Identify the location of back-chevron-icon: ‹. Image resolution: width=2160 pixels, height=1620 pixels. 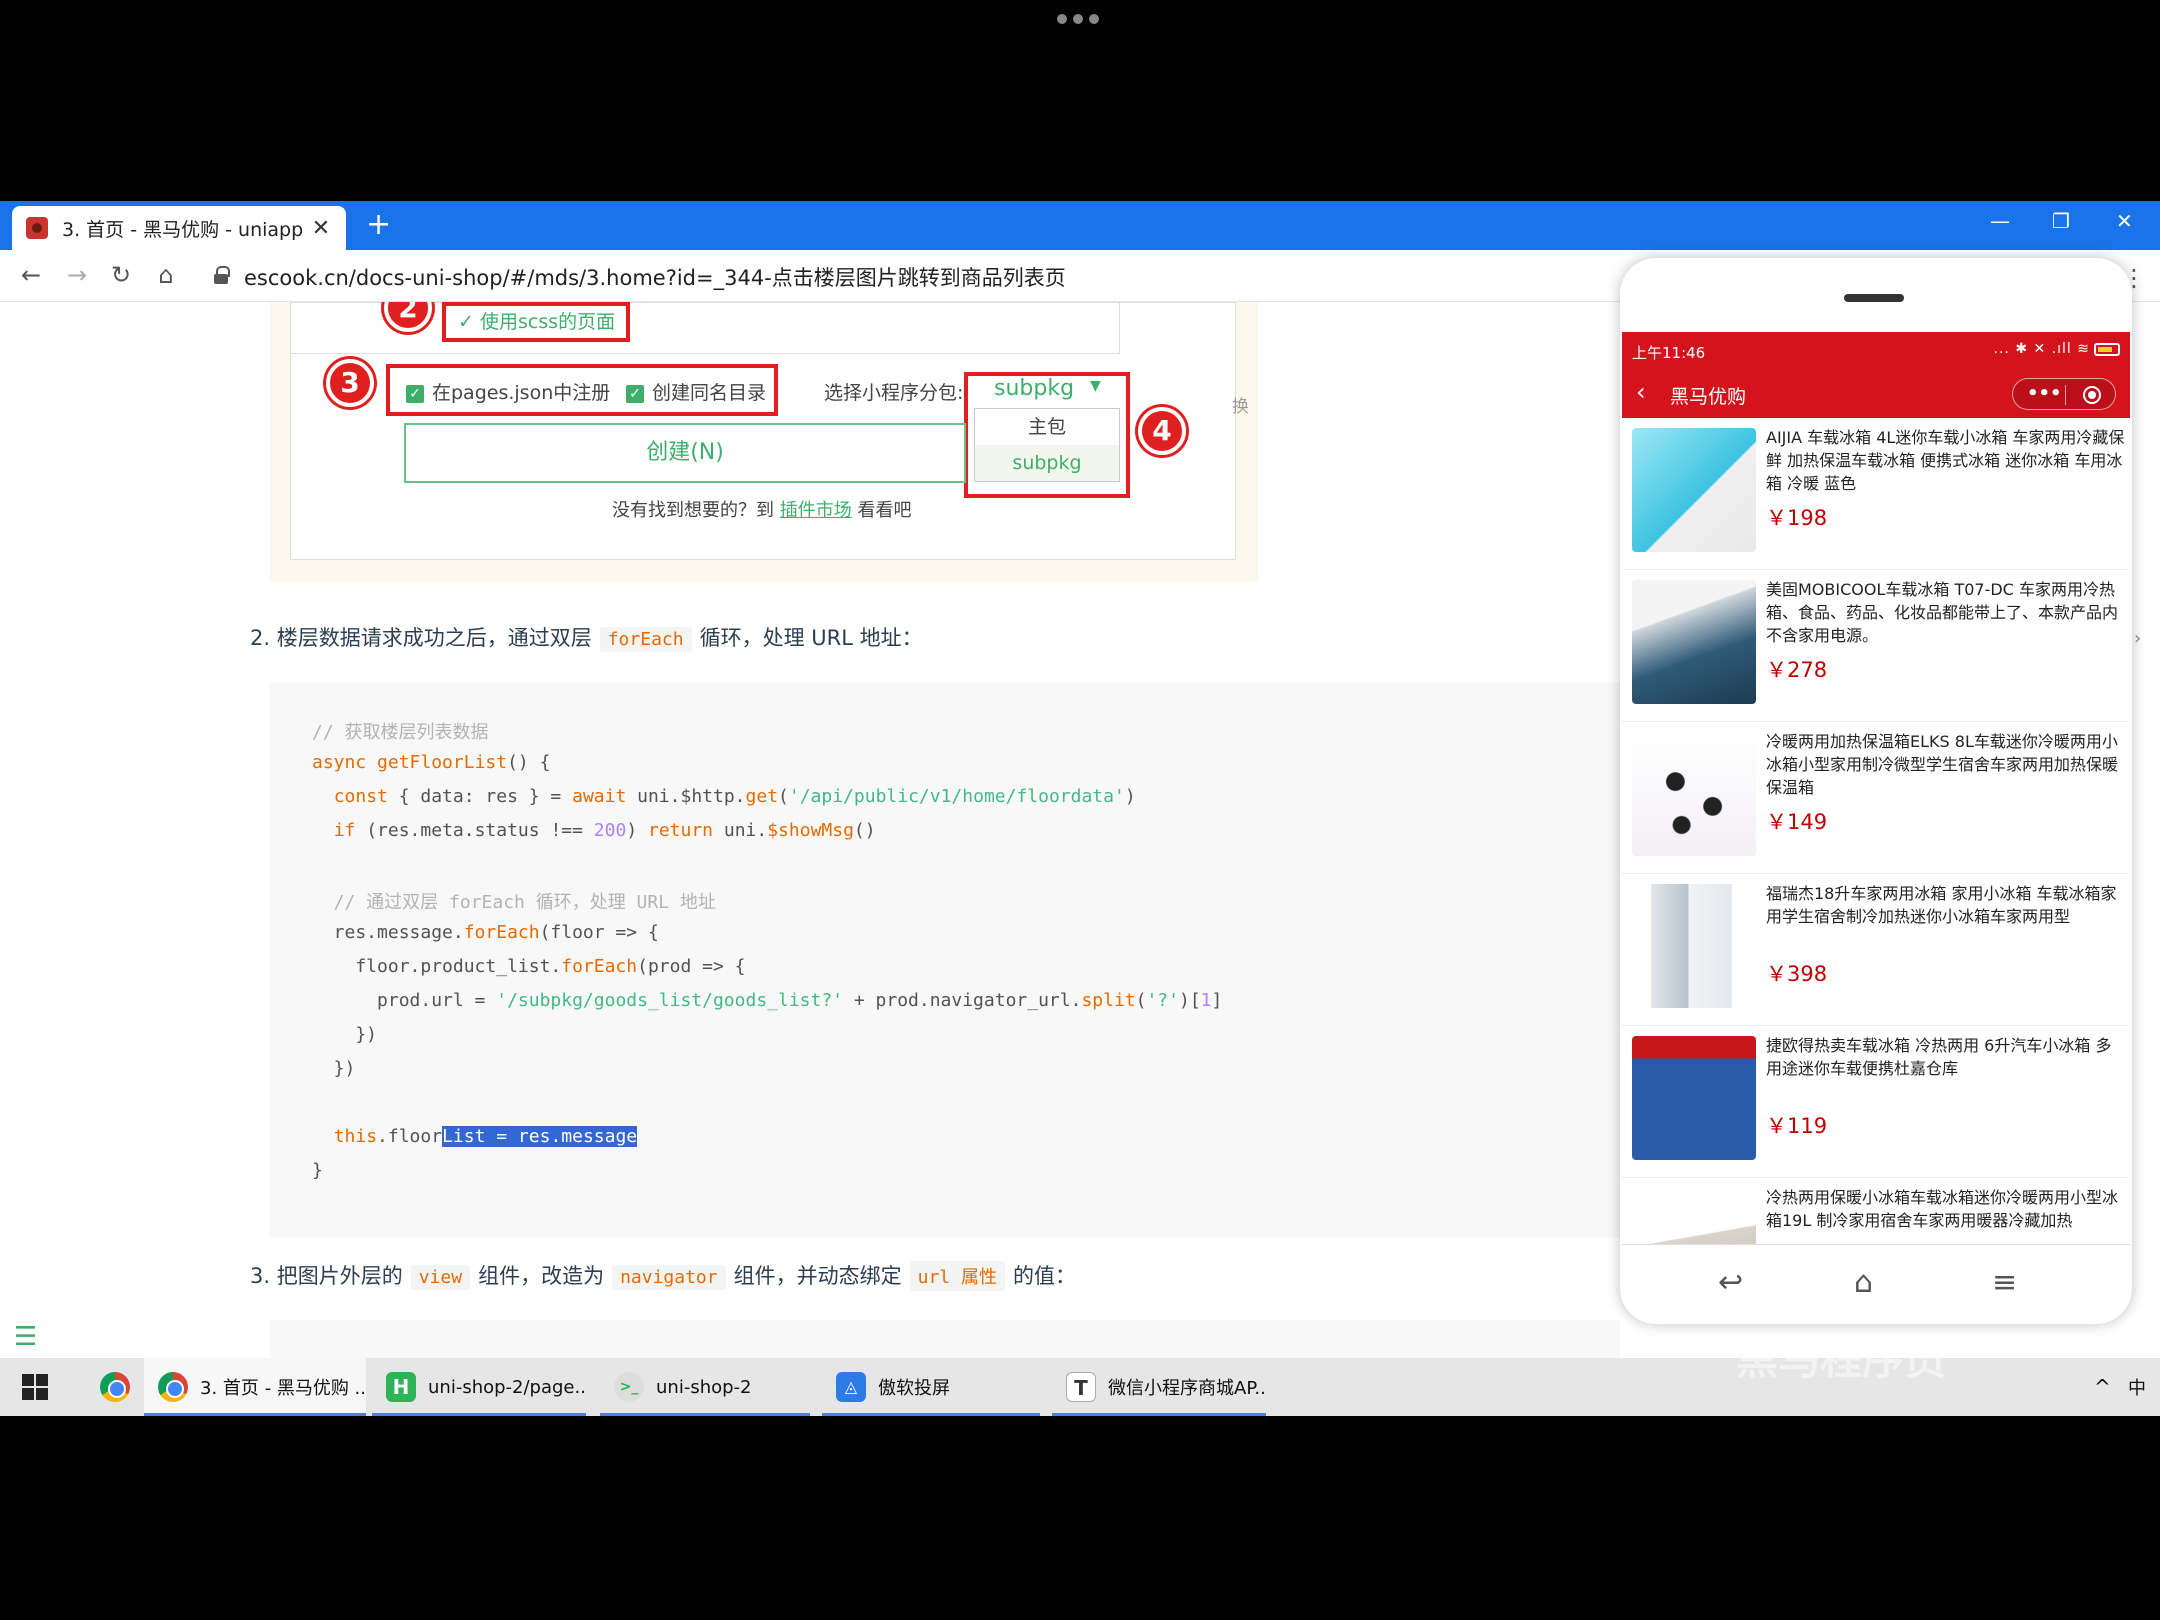
(1641, 392).